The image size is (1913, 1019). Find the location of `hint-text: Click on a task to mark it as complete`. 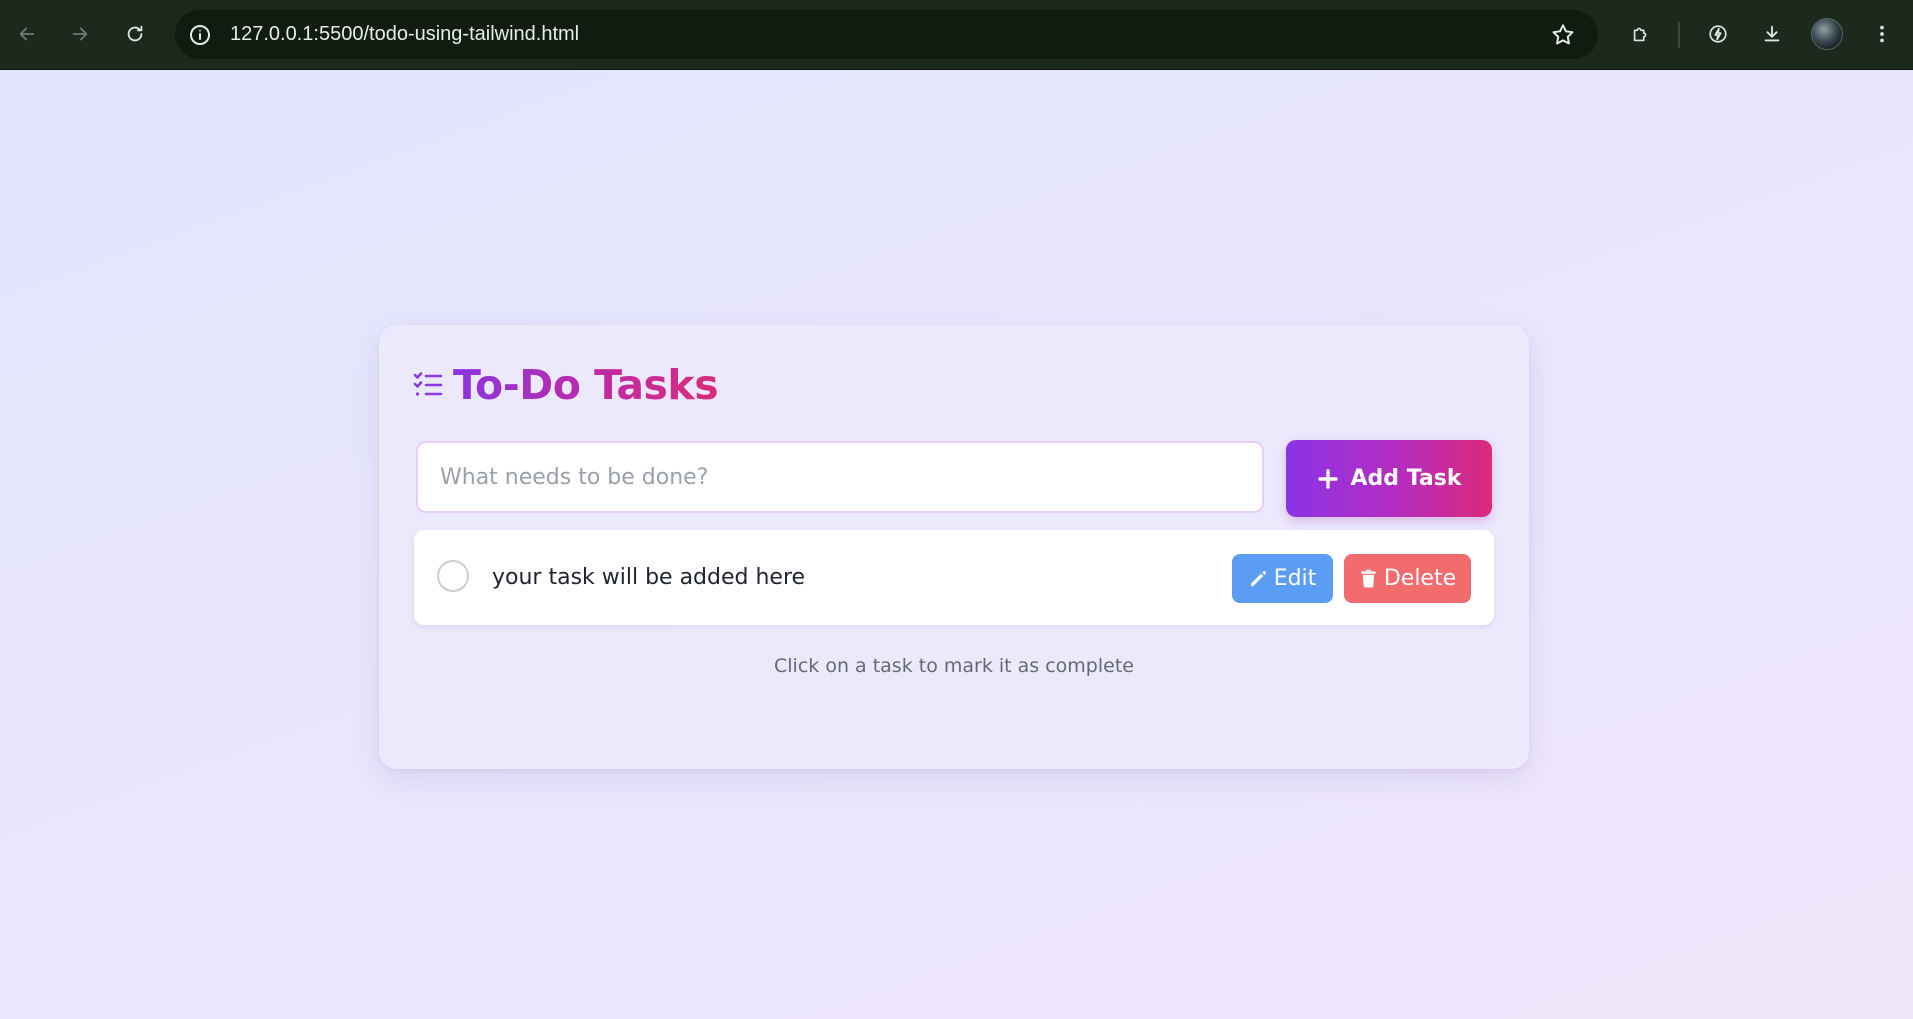

hint-text: Click on a task to mark it as complete is located at coordinates (954, 666).